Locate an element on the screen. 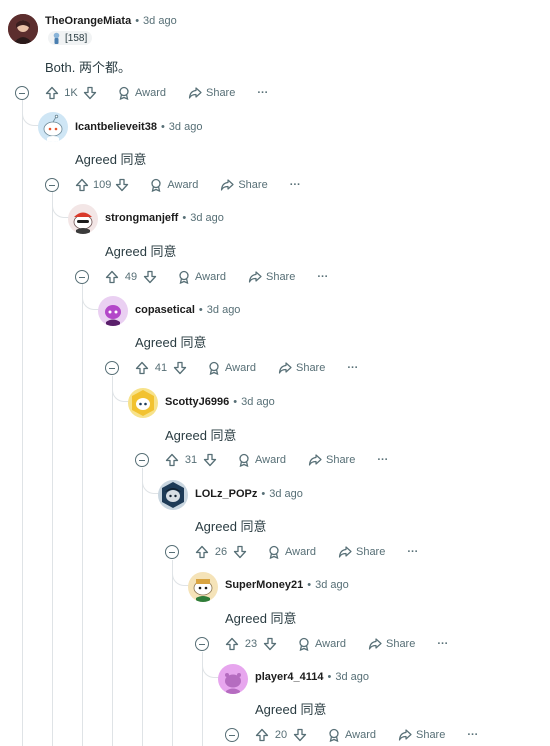 Image resolution: width=550 pixels, height=746 pixels. username: strongmanjeff is located at coordinates (141, 218).